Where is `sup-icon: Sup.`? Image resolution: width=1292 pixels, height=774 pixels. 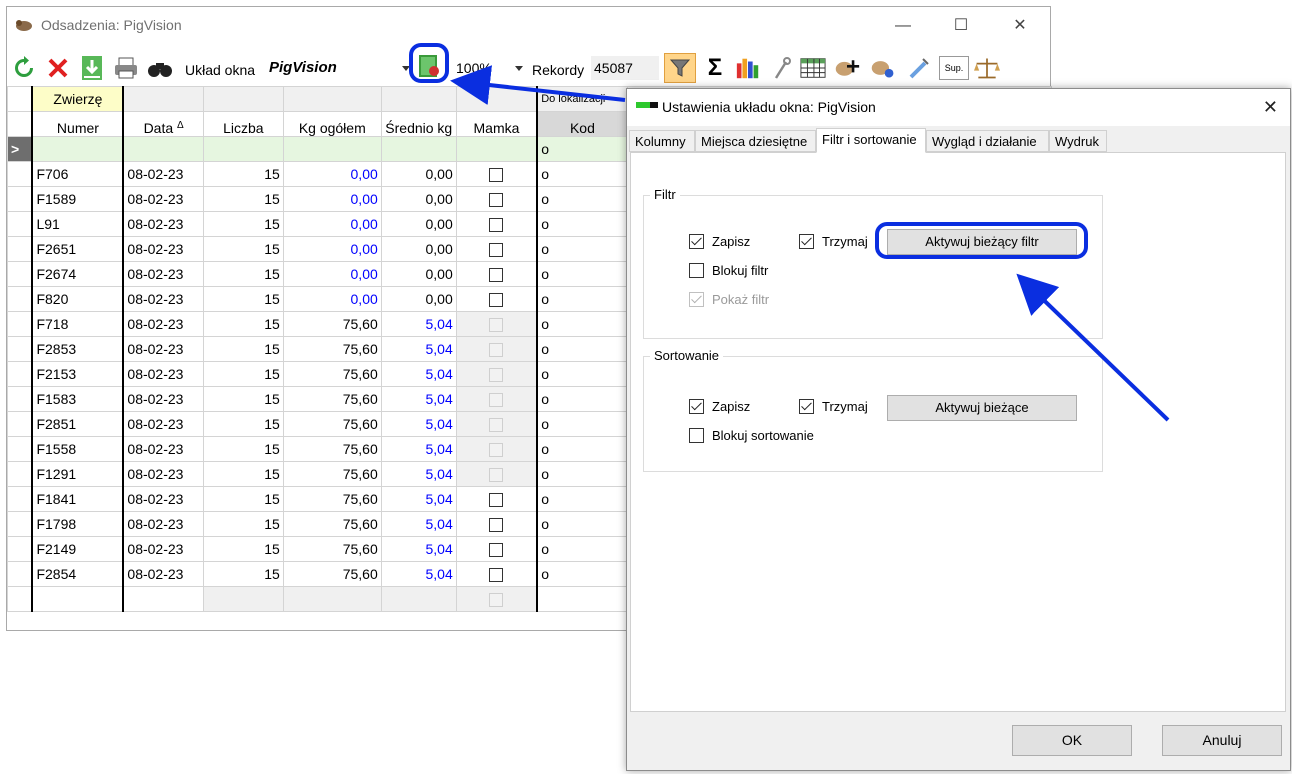
sup-icon: Sup. is located at coordinates (954, 68).